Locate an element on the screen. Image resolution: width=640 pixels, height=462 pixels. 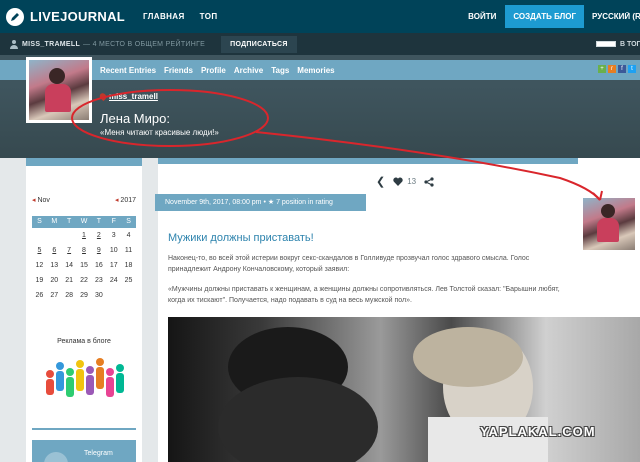
calendar-day: 7 is located at coordinates (69, 251).